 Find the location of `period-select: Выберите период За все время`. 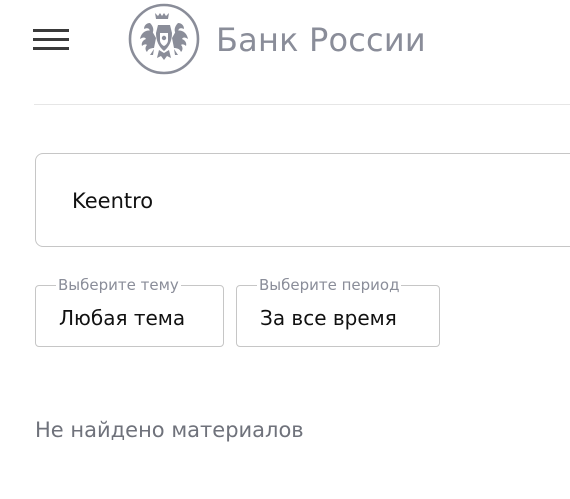

period-select: Выберите период За все время is located at coordinates (338, 311).